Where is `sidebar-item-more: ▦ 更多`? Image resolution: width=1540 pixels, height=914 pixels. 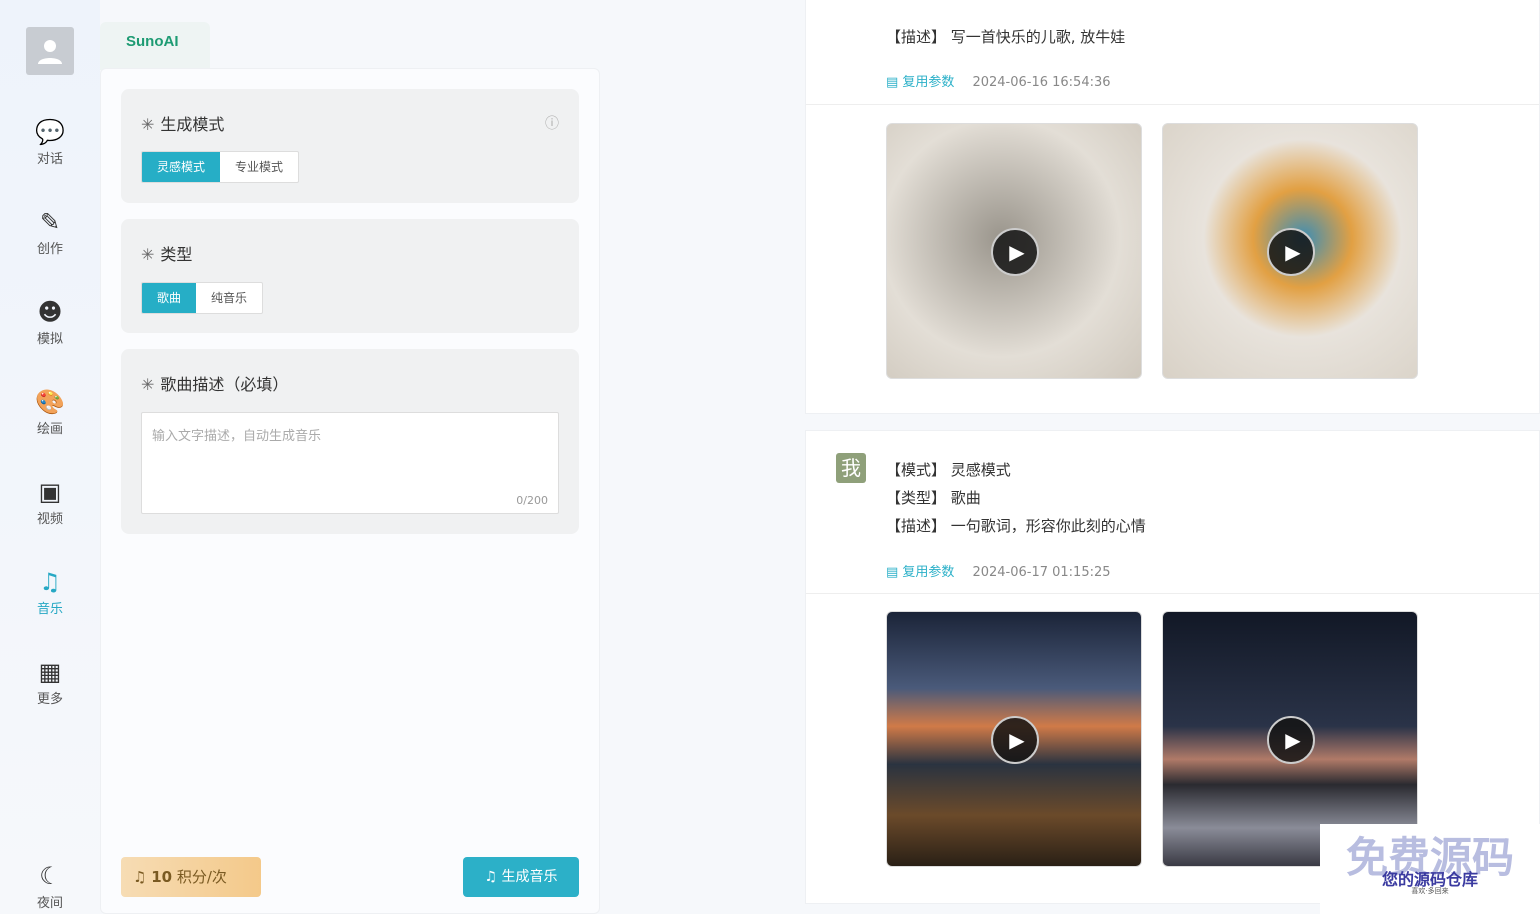 sidebar-item-more: ▦ 更多 is located at coordinates (50, 682).